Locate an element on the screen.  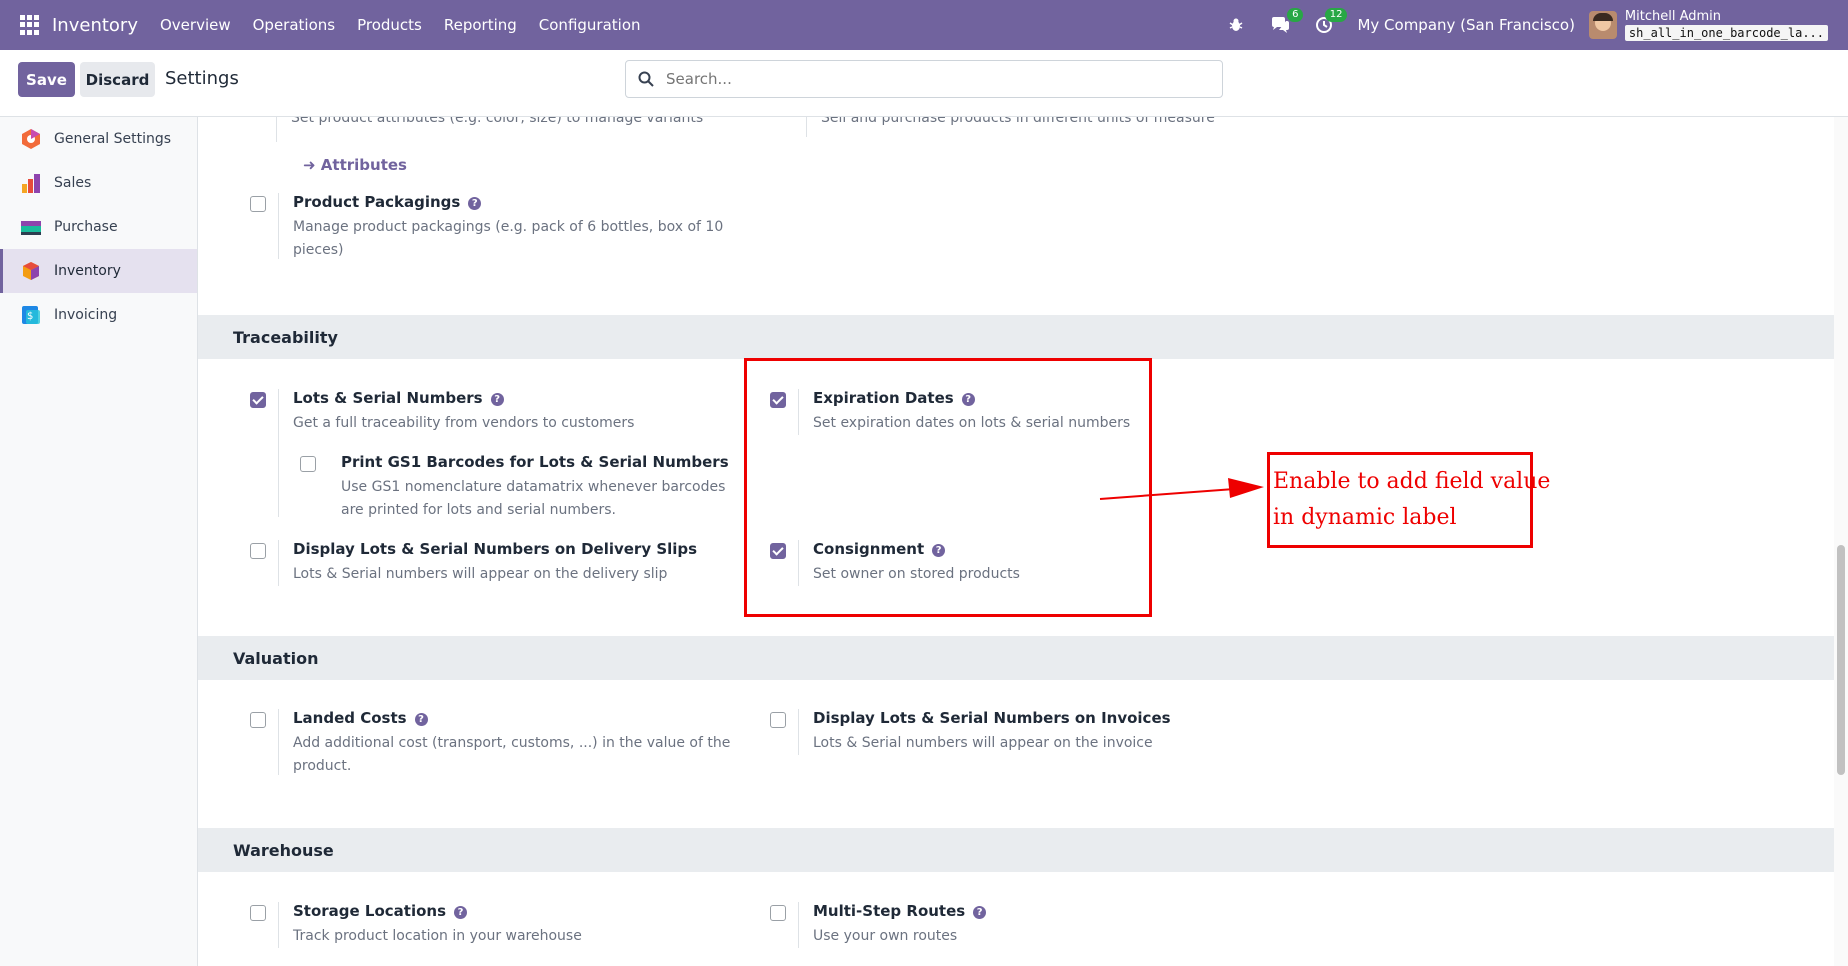
sidebar-item-general-settings: General Settings is located at coordinates (98, 139).